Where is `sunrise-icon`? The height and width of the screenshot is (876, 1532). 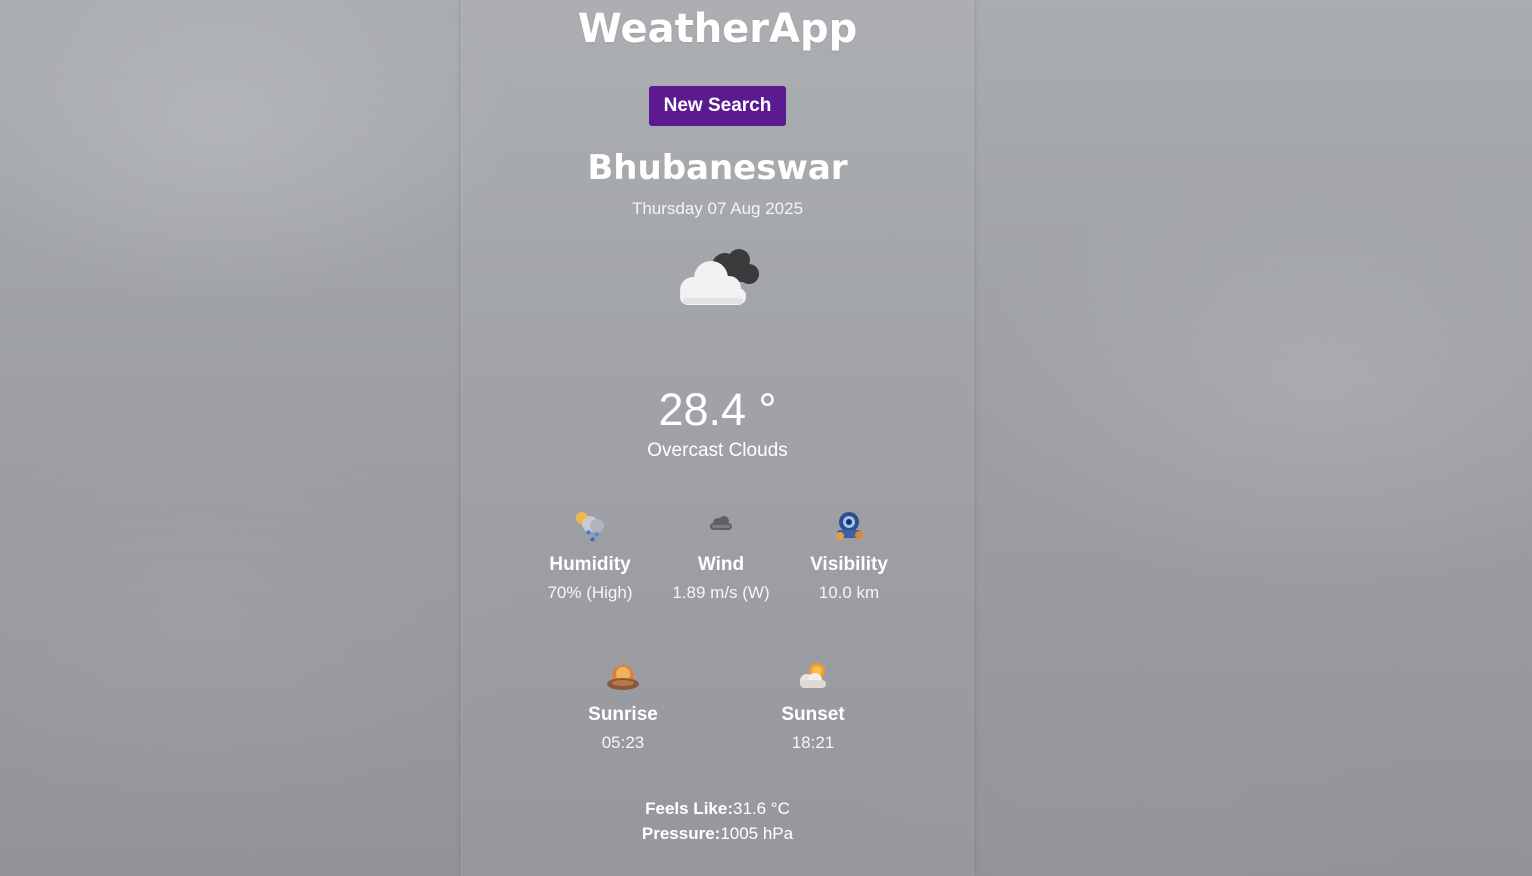 sunrise-icon is located at coordinates (623, 677).